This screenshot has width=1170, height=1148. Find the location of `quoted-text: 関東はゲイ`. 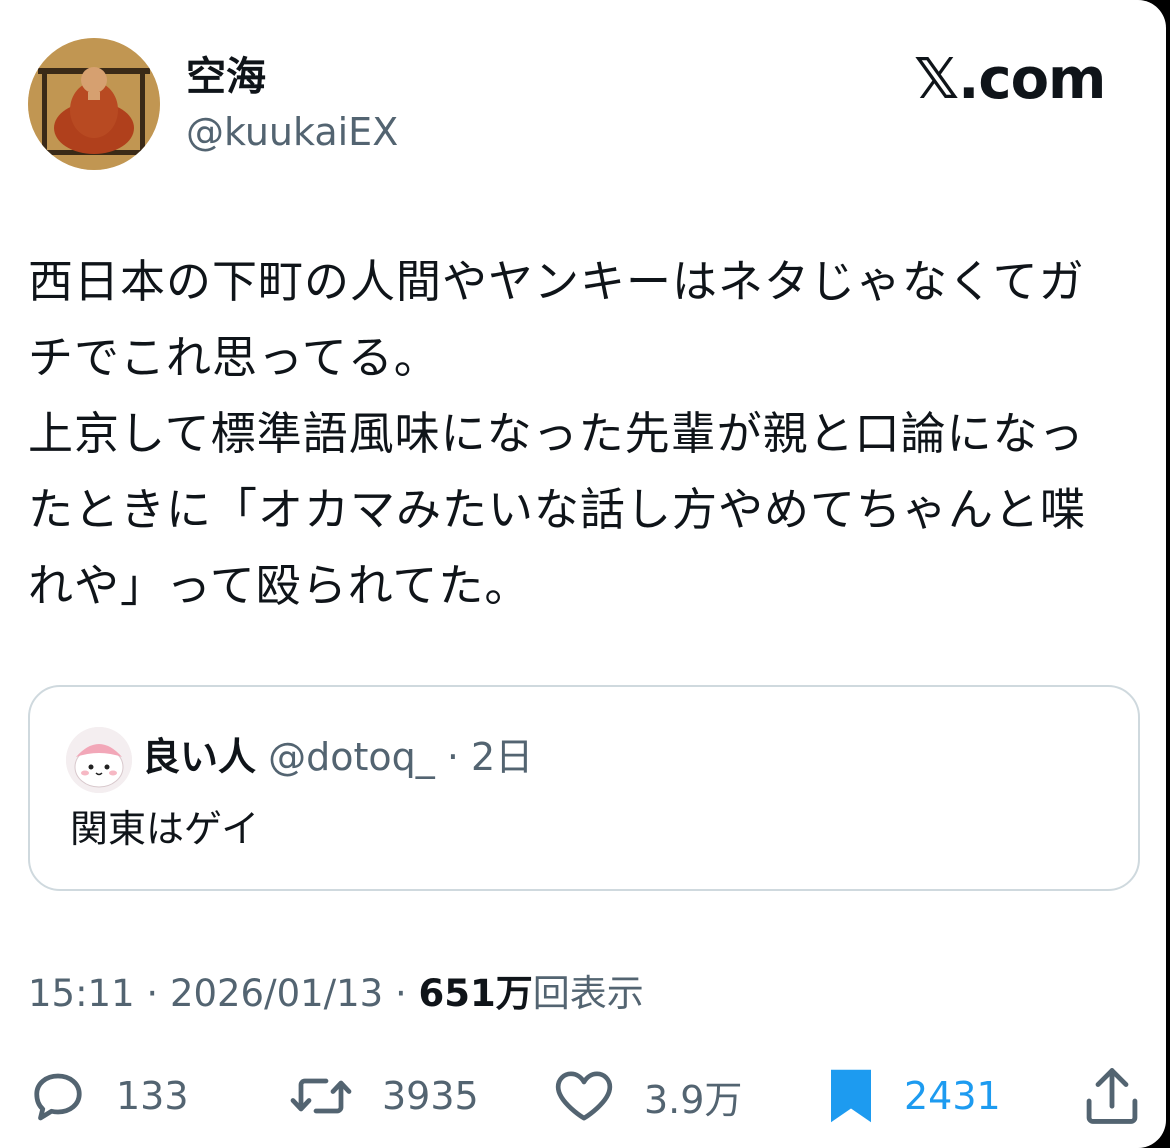

quoted-text: 関東はゲイ is located at coordinates (165, 829).